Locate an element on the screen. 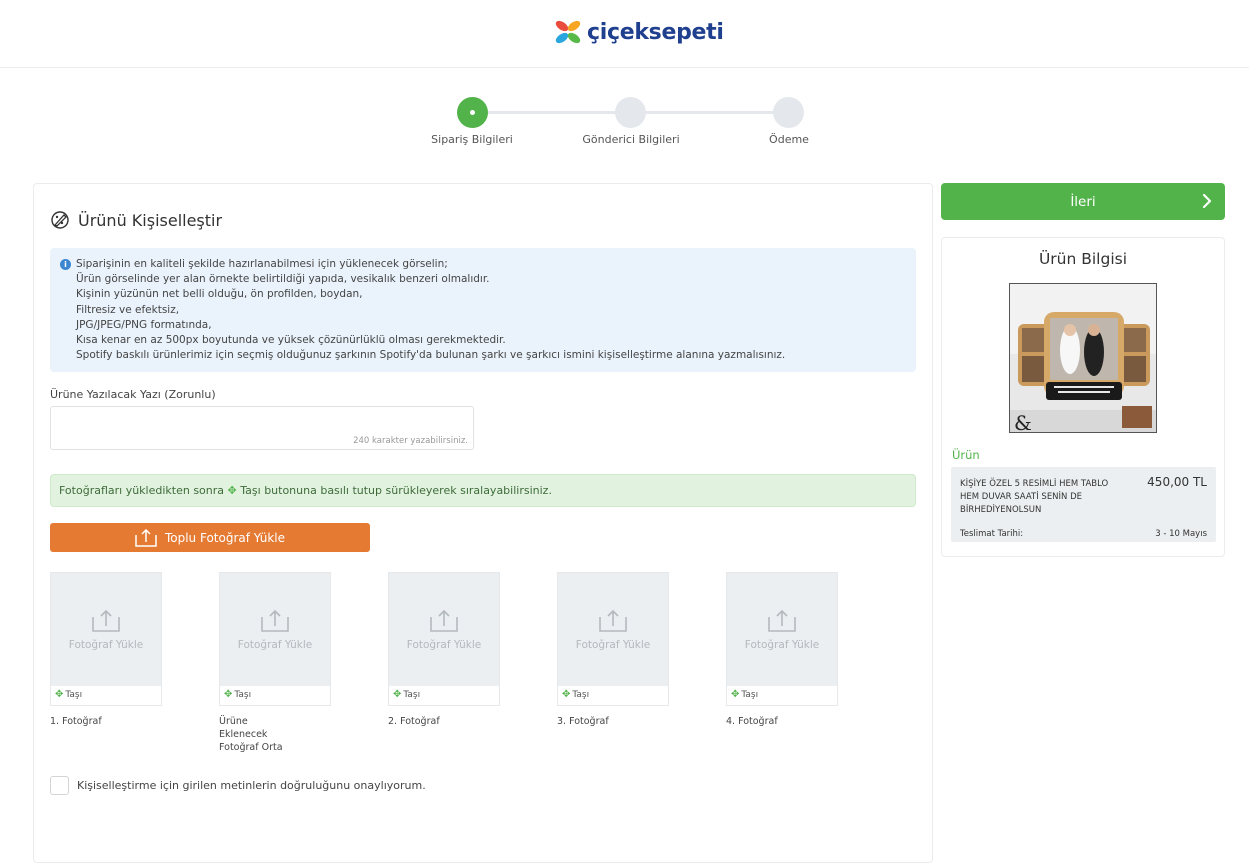 The height and width of the screenshot is (863, 1249). next-button-label: İleri is located at coordinates (1083, 201).